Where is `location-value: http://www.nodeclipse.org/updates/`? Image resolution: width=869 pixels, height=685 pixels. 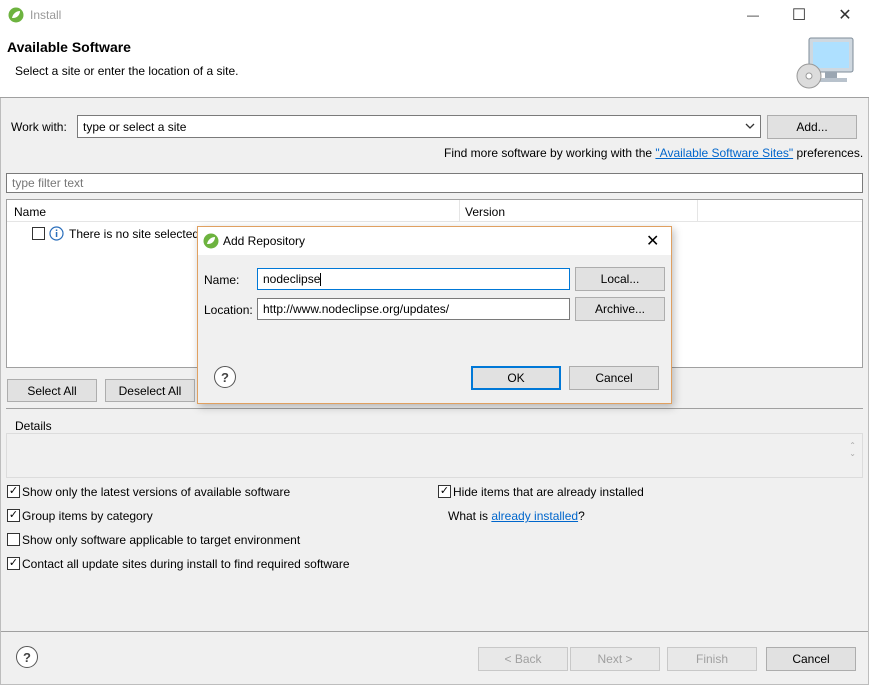 location-value: http://www.nodeclipse.org/updates/ is located at coordinates (356, 309).